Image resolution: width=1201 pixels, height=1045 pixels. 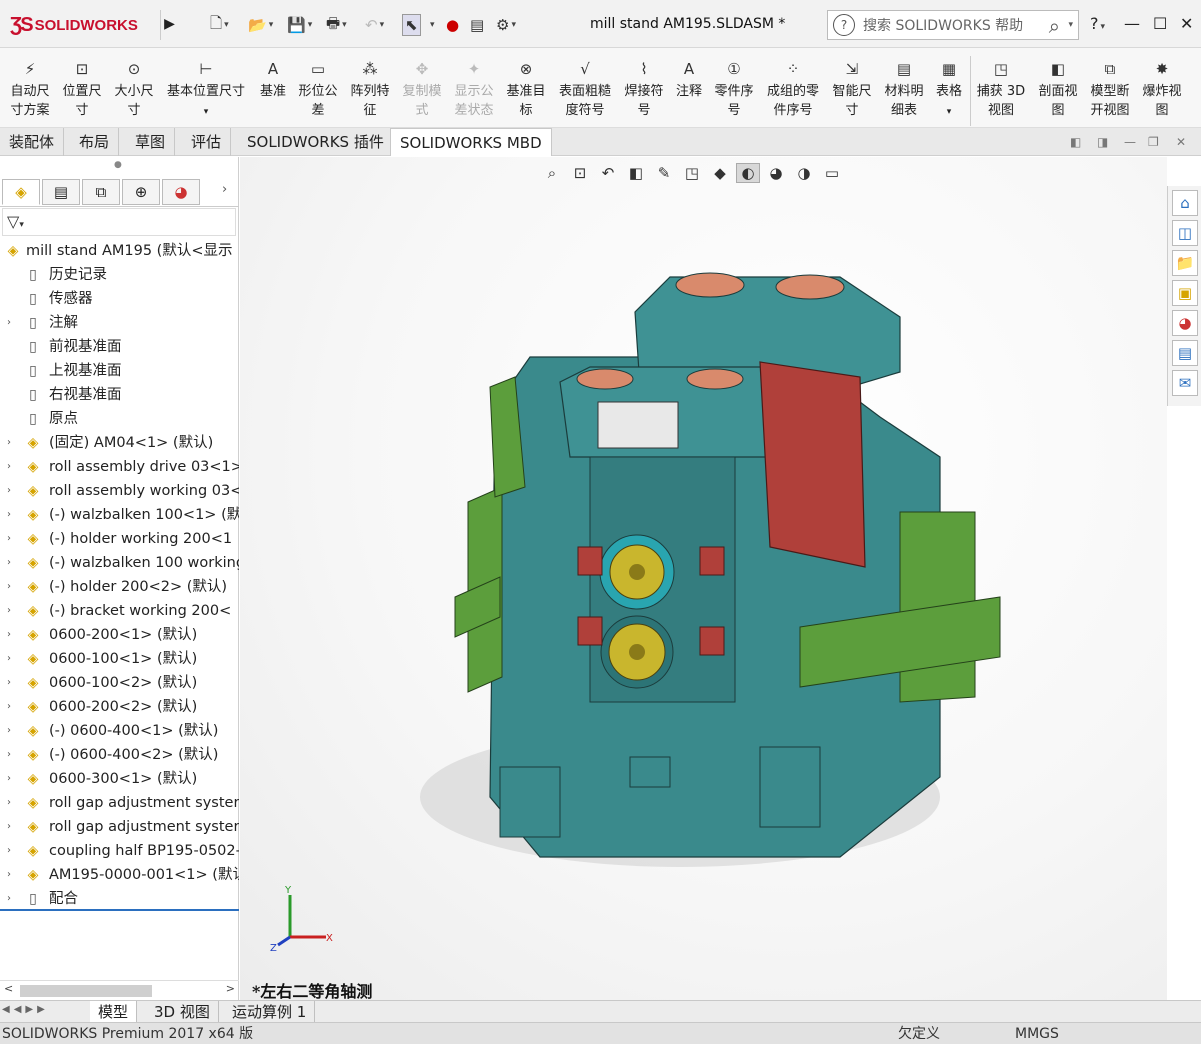 I want to click on tree-item: › ◈ 0600-100<1> (默认), so click(x=119, y=659).